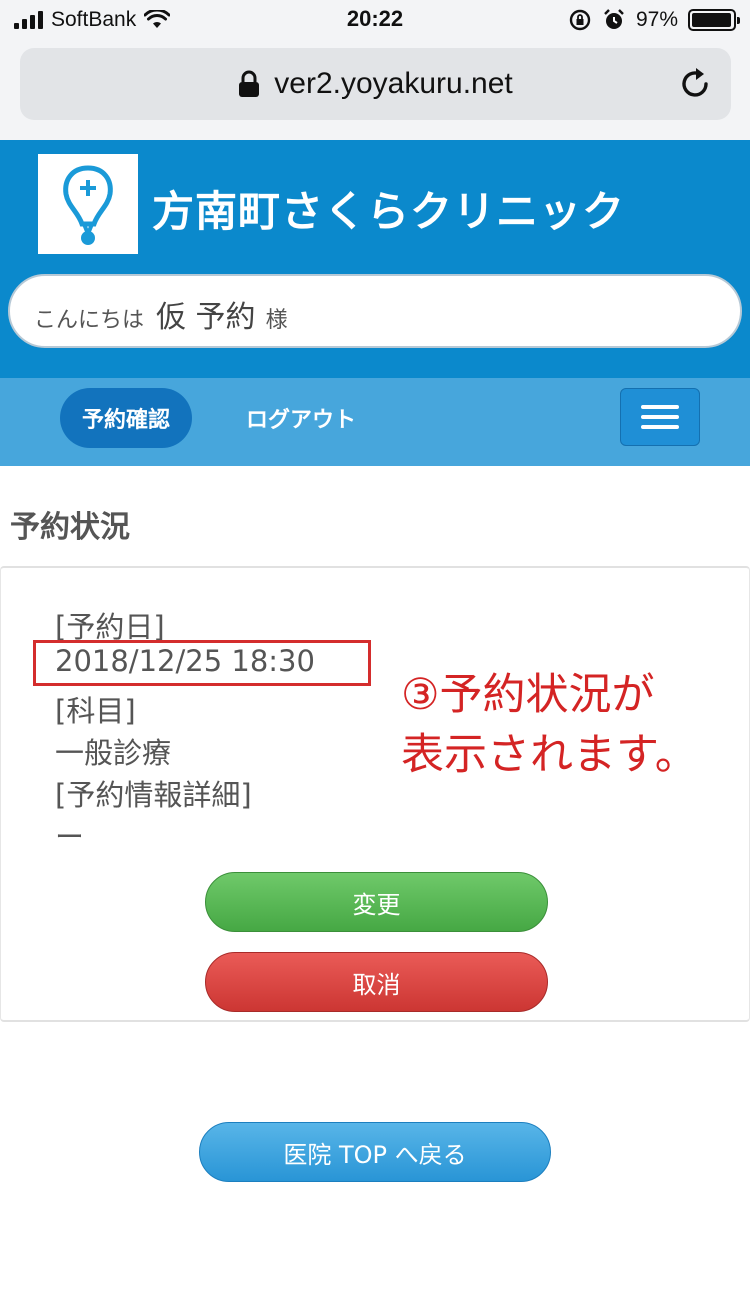  I want to click on battery-icon, so click(714, 20).